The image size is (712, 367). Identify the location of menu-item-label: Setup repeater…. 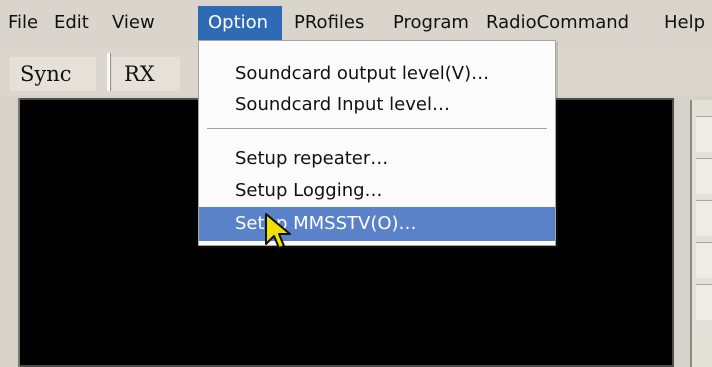
(312, 158).